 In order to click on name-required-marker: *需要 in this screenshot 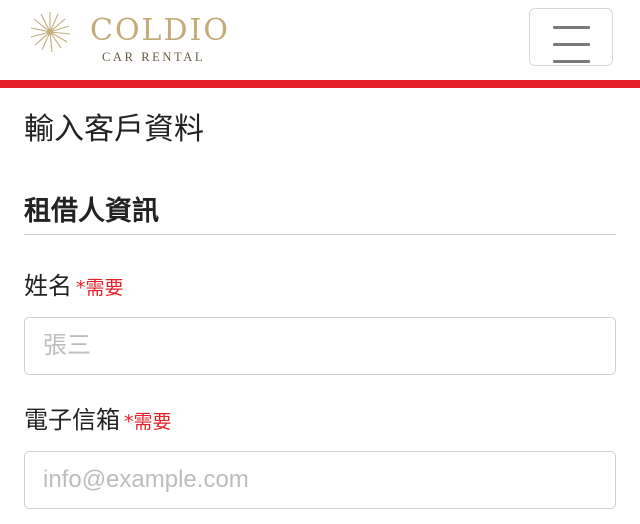, I will do `click(100, 288)`.